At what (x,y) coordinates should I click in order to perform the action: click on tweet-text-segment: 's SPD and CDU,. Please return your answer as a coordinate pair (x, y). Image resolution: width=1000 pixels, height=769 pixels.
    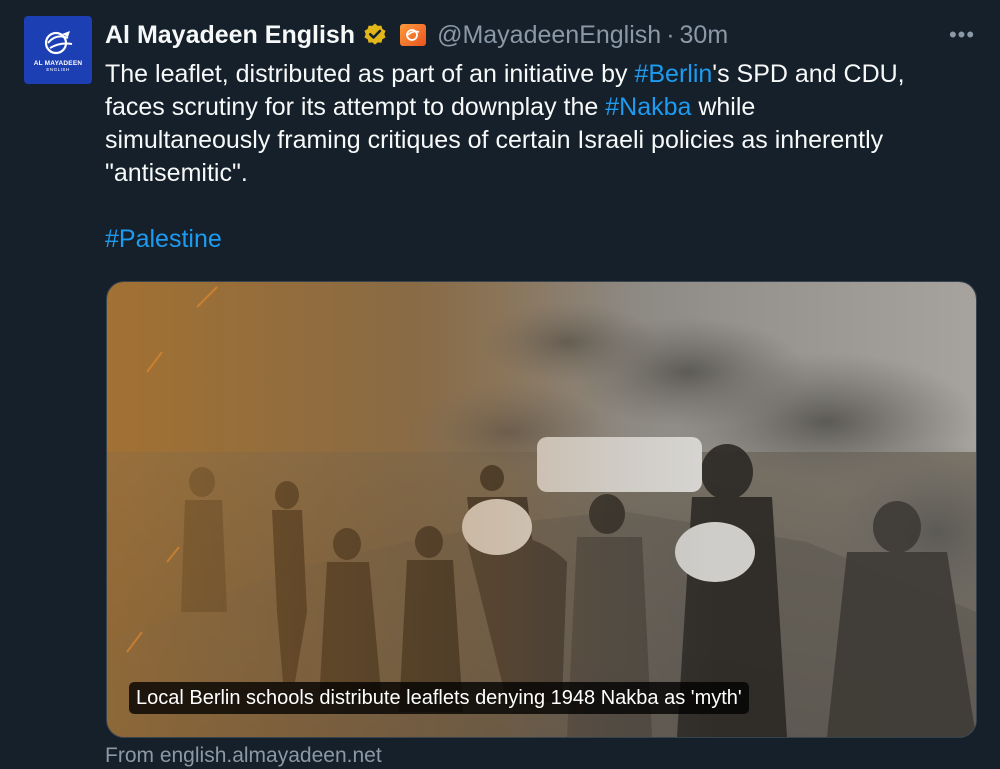
    Looking at the image, I should click on (808, 74).